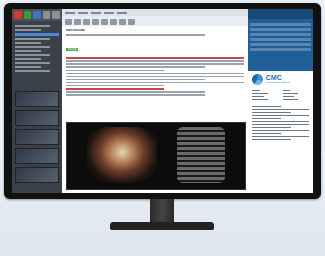 The image size is (325, 256). I want to click on patient-report-card: CMC Comprehensive Medical, so click(280, 132).